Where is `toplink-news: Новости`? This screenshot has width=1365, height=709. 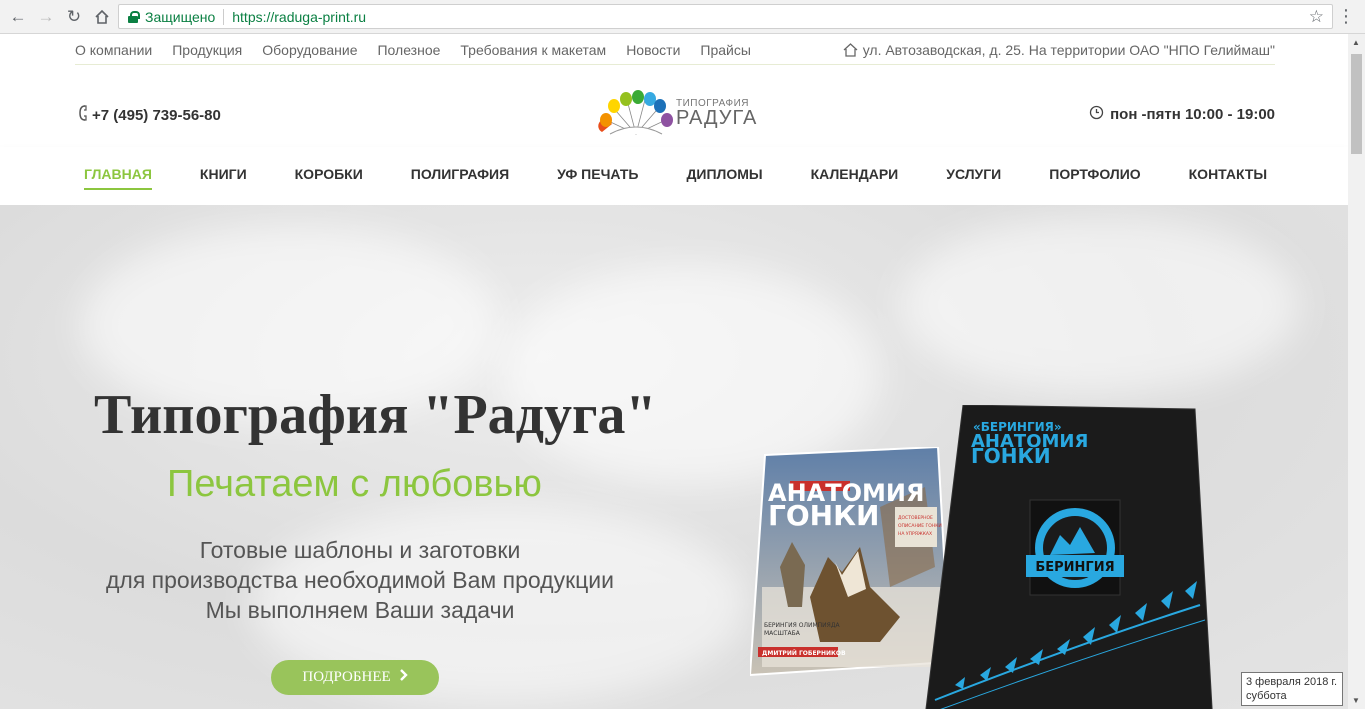 toplink-news: Новости is located at coordinates (653, 50).